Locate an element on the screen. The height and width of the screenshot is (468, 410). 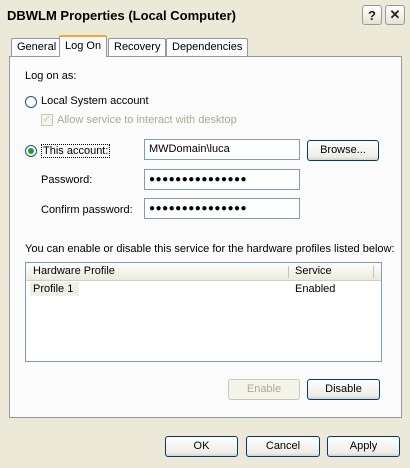
row-service-cell: Enabled is located at coordinates (315, 289).